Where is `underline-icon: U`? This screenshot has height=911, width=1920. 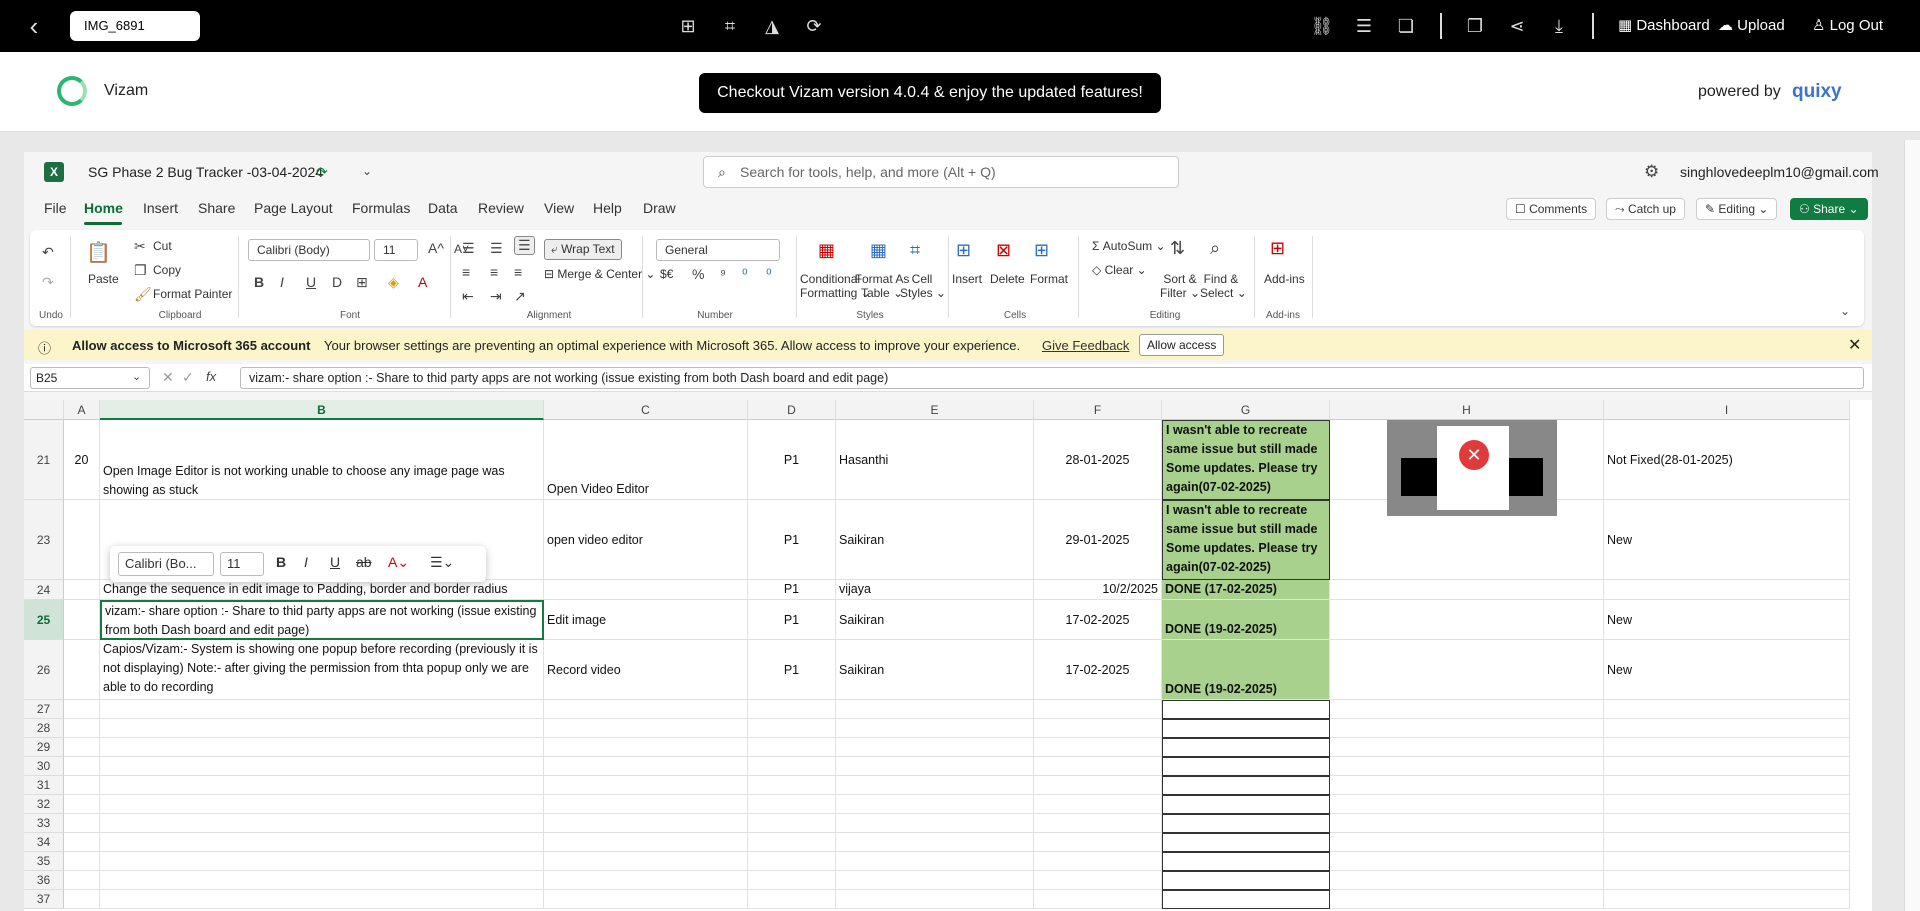 underline-icon: U is located at coordinates (335, 562).